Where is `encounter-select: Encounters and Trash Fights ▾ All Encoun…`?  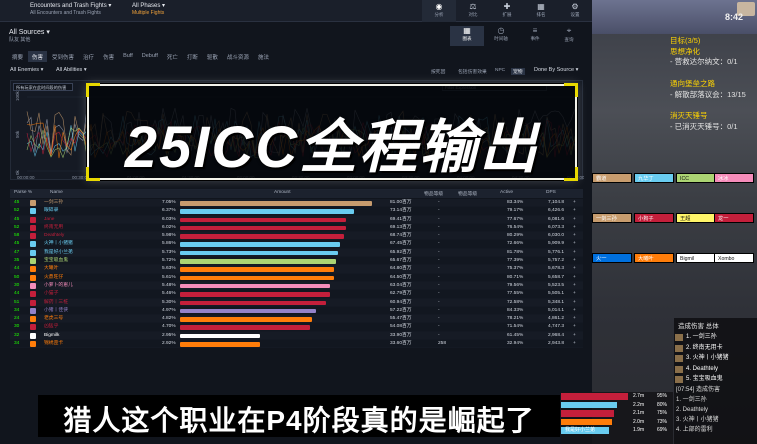
encounter-select: Encounters and Trash Fights ▾ All Encoun… is located at coordinates (70, 9).